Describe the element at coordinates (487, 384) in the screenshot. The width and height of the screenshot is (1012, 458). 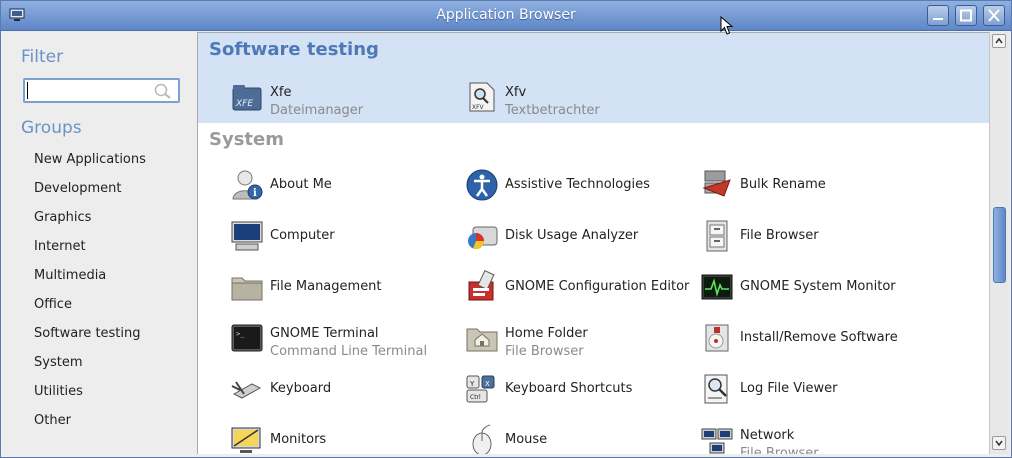
I see `svg-text: X` at that location.